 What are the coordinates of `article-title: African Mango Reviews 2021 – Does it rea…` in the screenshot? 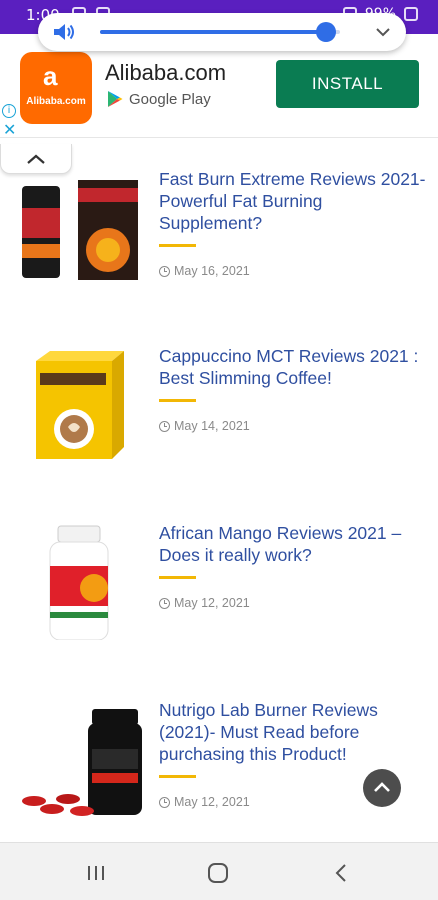 It's located at (293, 544).